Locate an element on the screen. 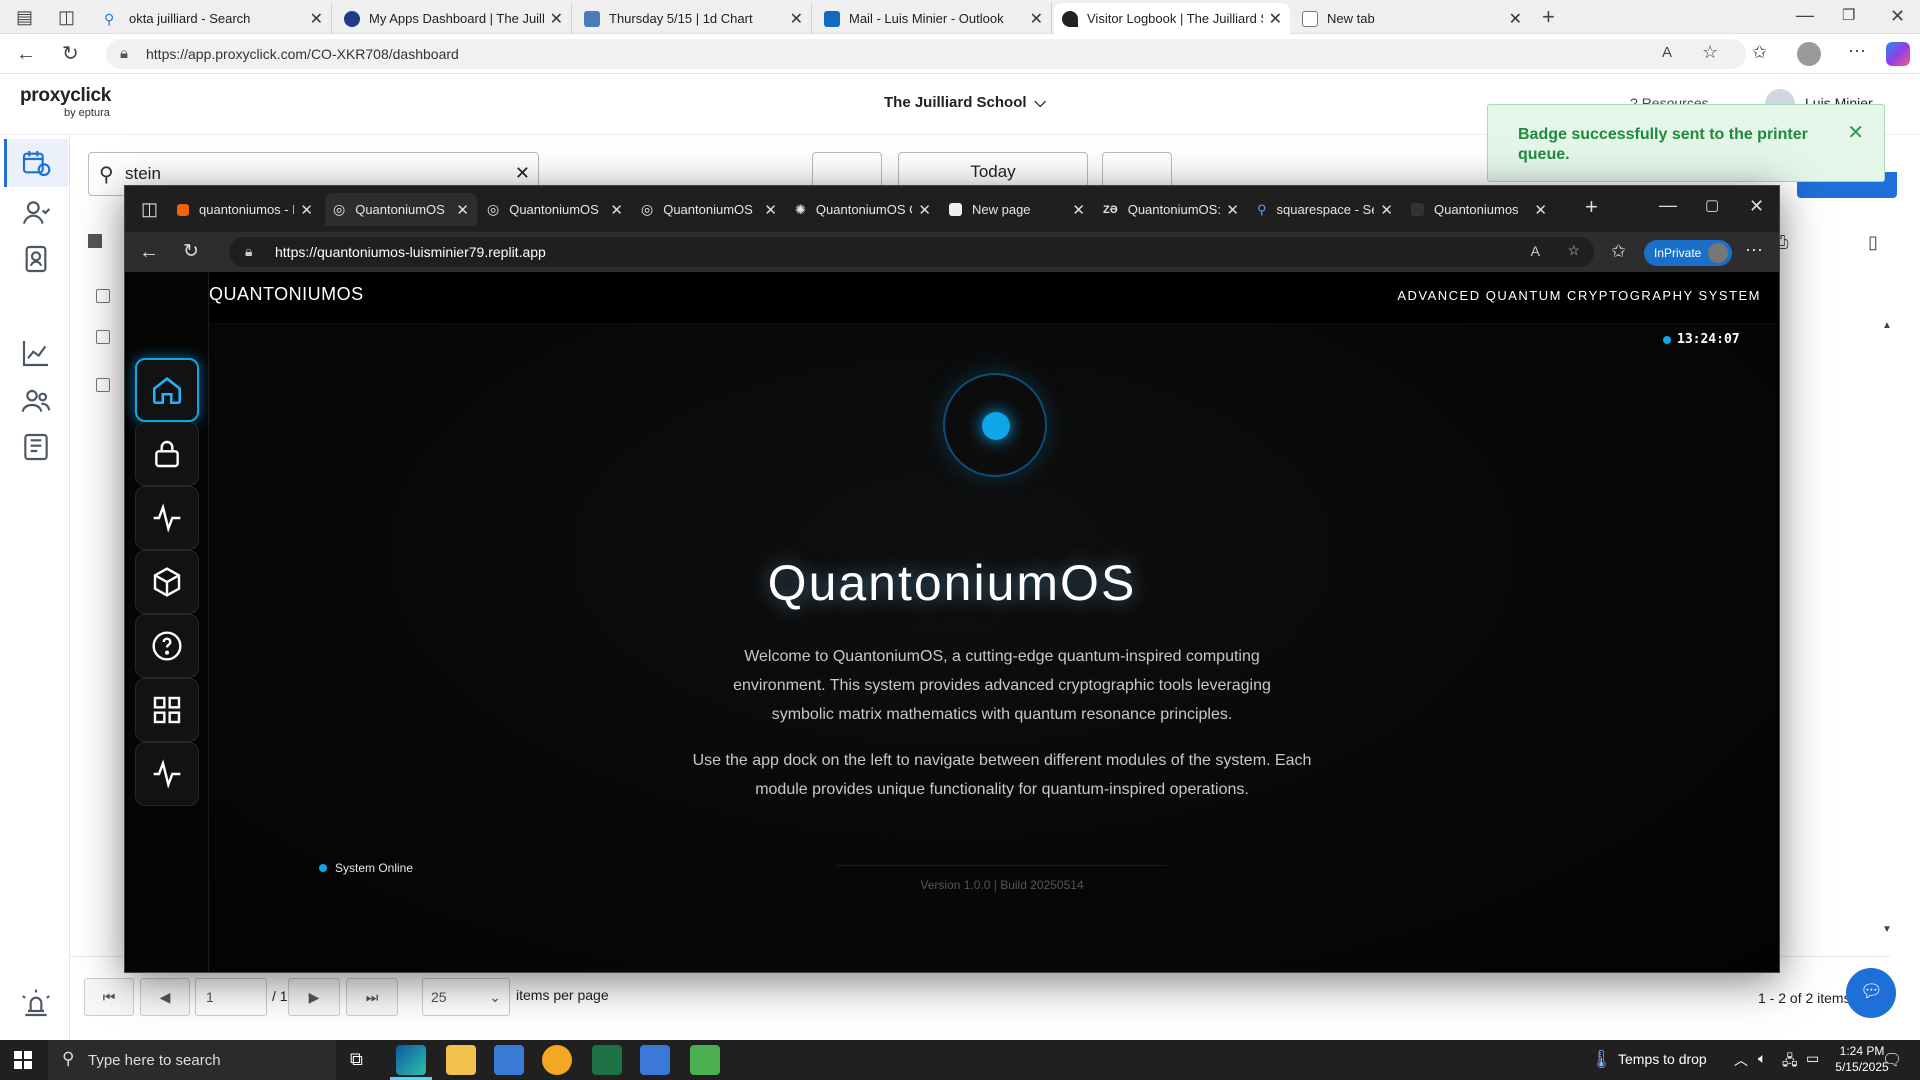 This screenshot has height=1080, width=1920. dock-encryption-button is located at coordinates (167, 454).